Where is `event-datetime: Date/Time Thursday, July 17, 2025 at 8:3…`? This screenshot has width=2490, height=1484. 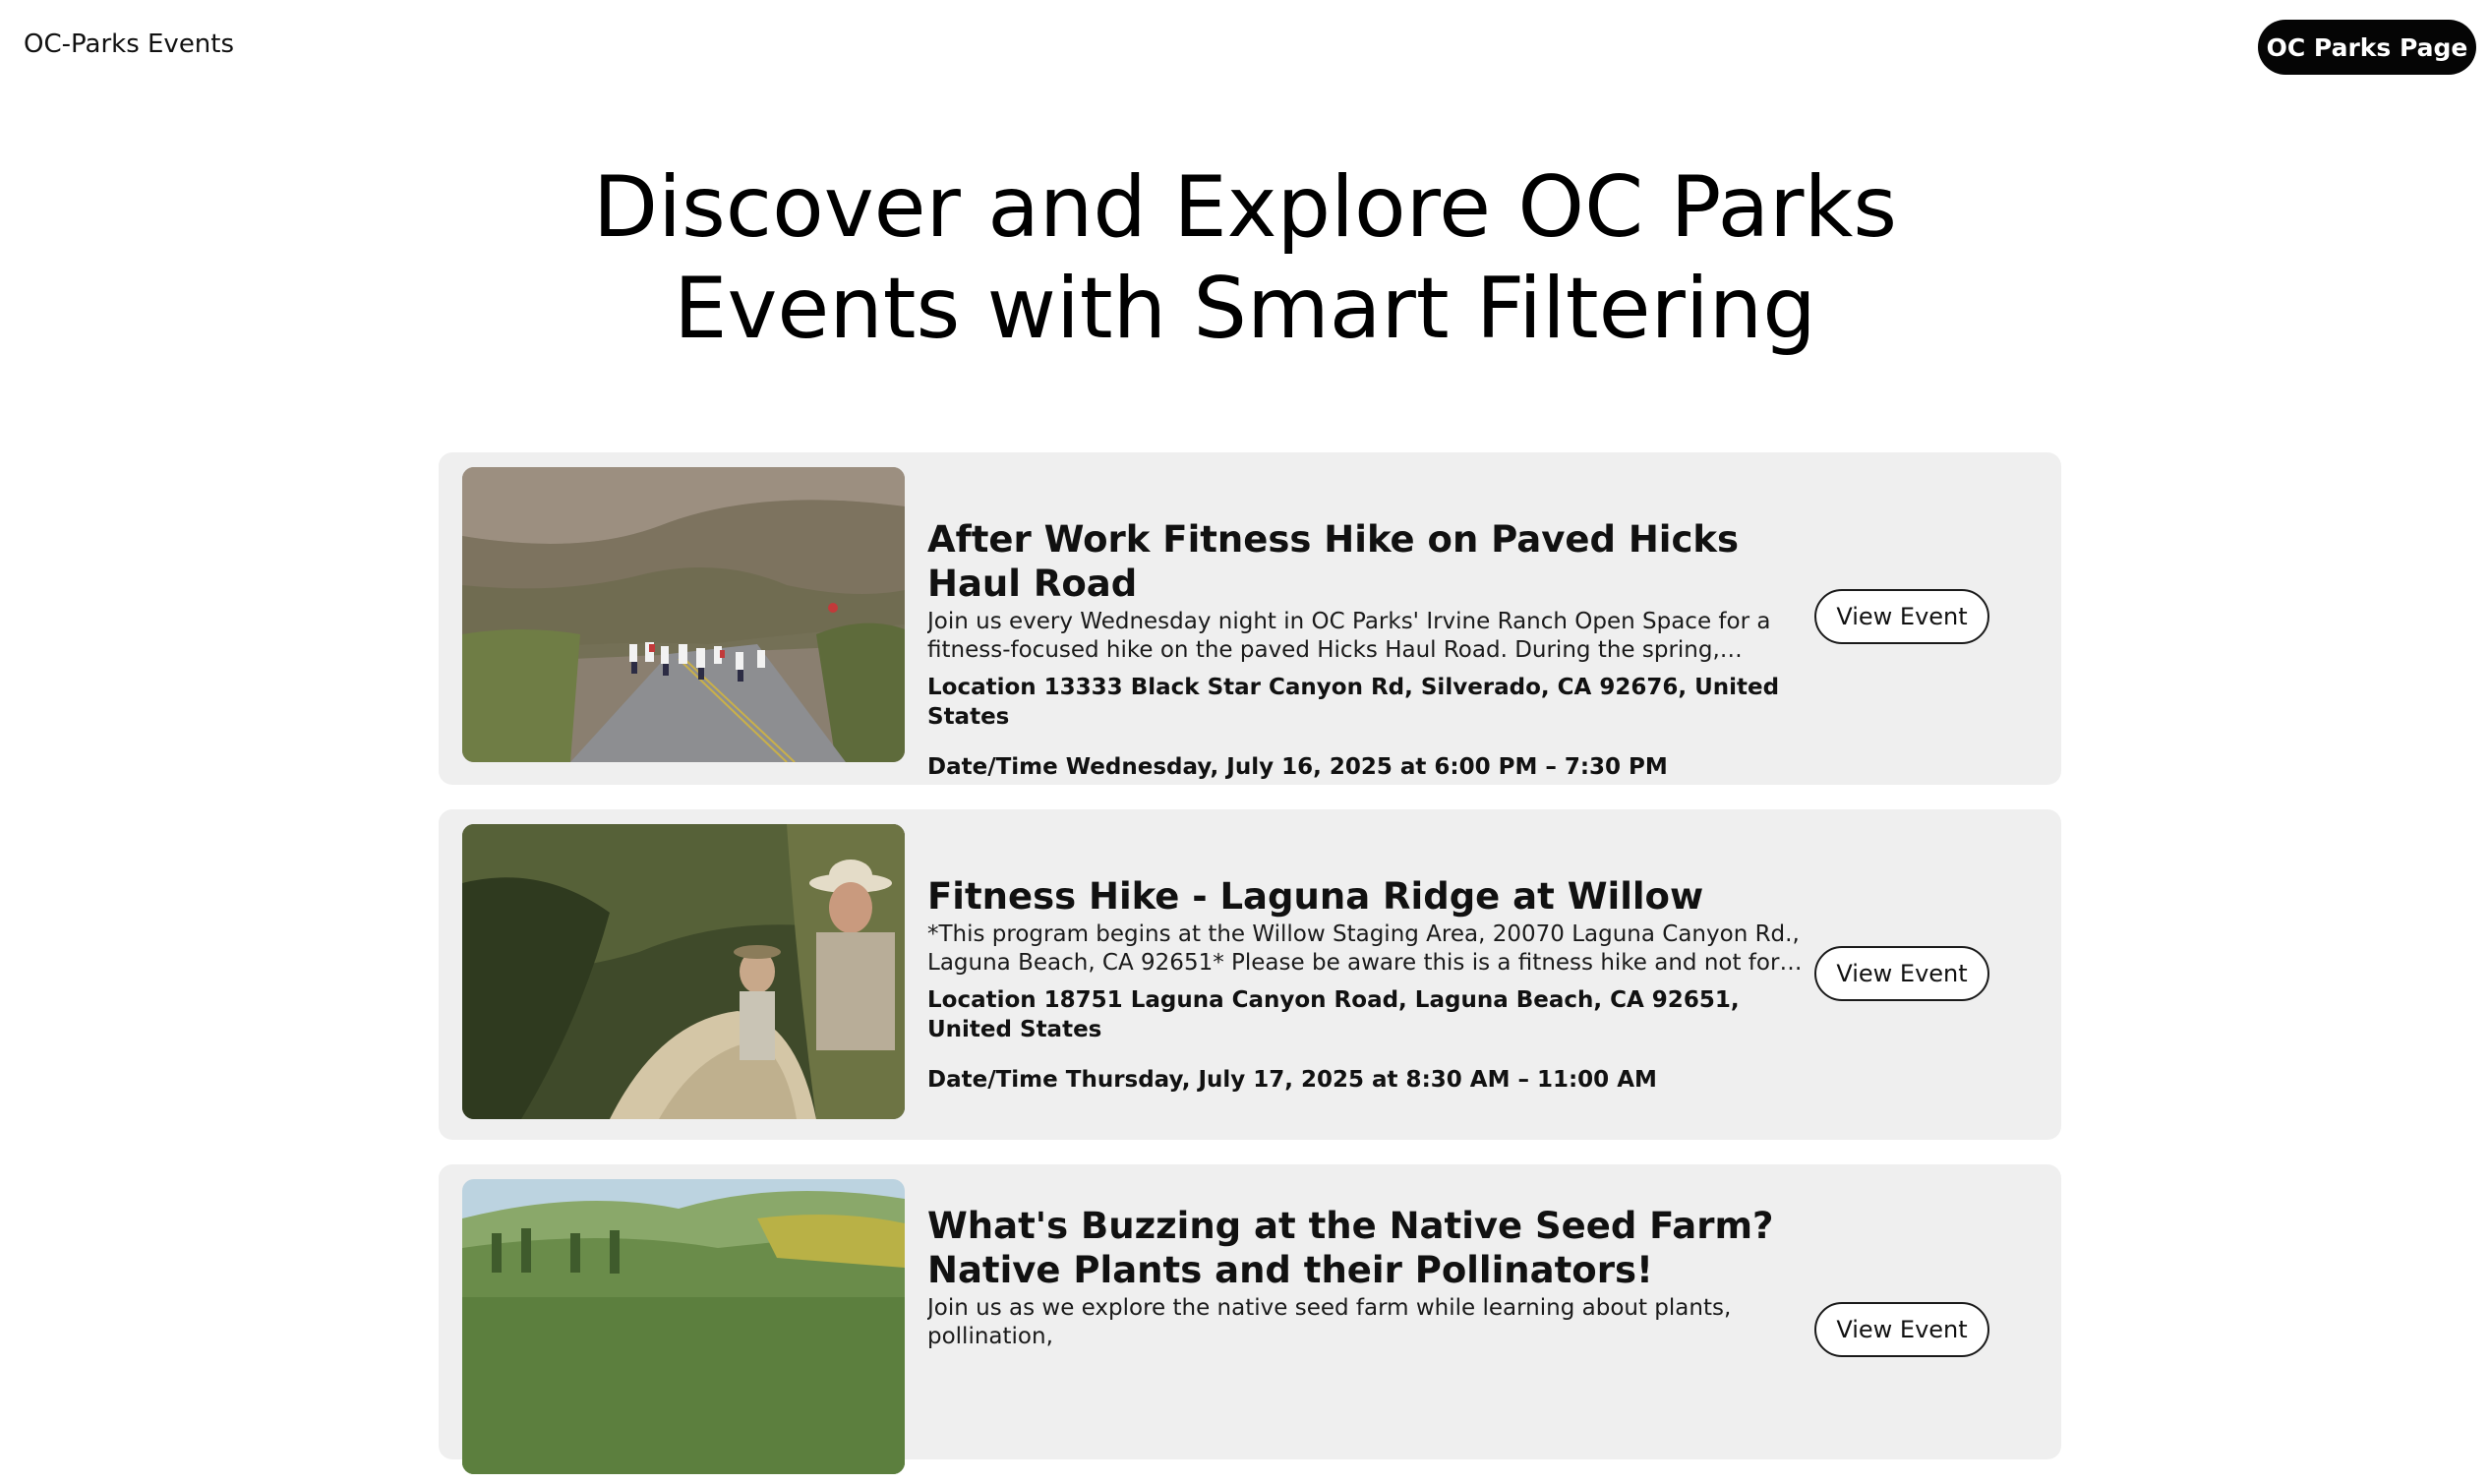
event-datetime: Date/Time Thursday, July 17, 2025 at 8:3… is located at coordinates (1292, 1080).